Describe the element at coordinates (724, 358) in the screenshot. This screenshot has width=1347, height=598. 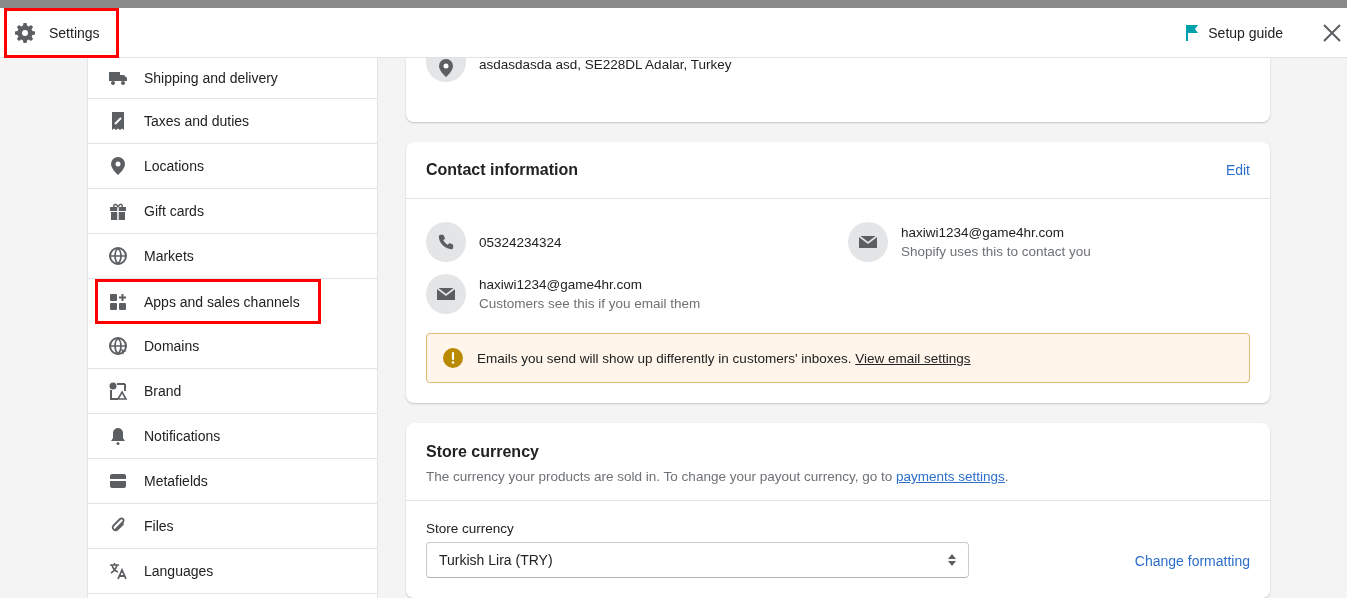
I see `banner-text: Emails you send will show up differently in customers' inboxes. View email settings` at that location.